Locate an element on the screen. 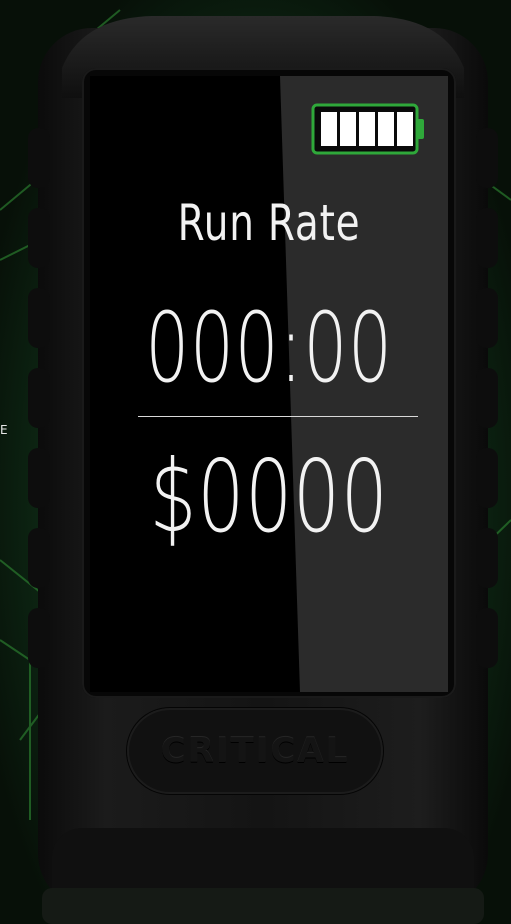 Image resolution: width=511 pixels, height=924 pixels. edge-text: E is located at coordinates (4, 430).